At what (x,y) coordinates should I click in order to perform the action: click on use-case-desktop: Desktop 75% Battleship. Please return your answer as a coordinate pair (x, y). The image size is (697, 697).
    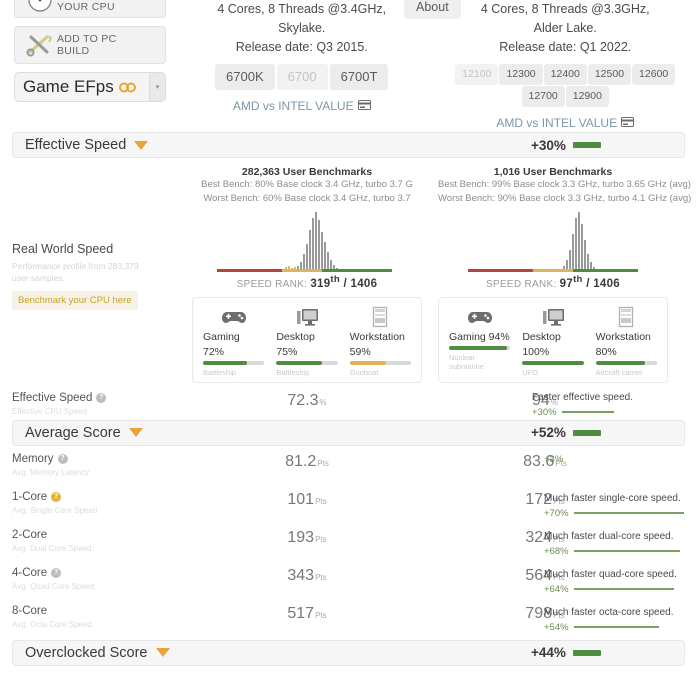
    Looking at the image, I should click on (306, 340).